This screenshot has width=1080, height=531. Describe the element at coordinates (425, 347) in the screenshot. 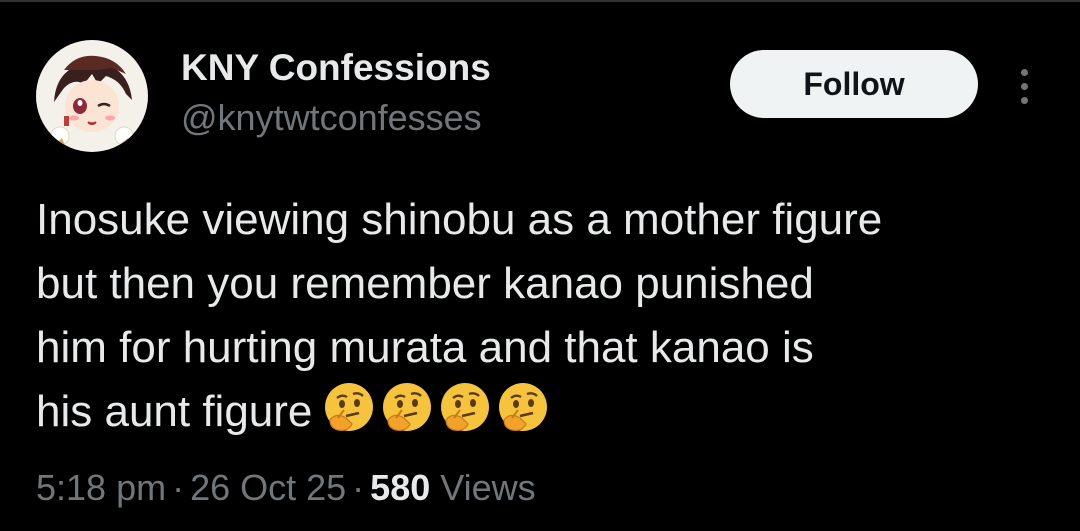

I see `tweet-text-line: him for hurting murata and that kanao is` at that location.